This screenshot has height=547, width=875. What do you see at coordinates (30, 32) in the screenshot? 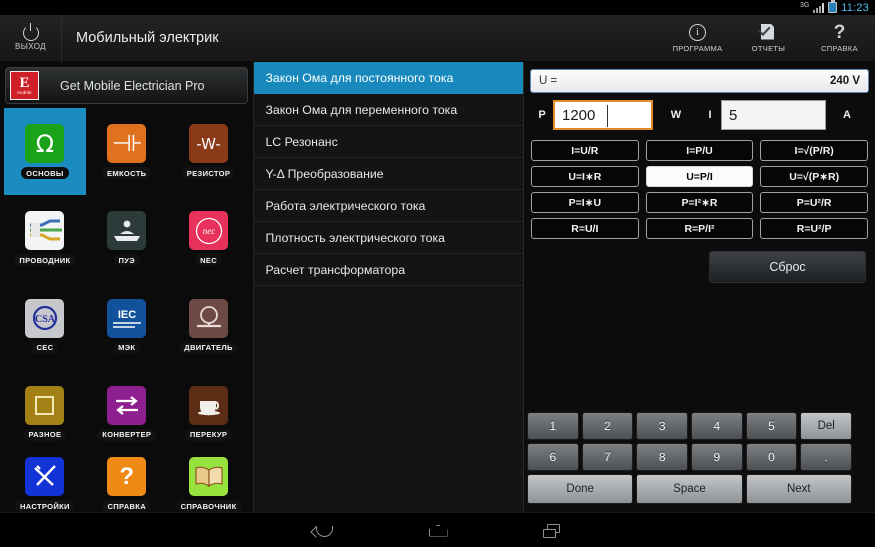
I see `power-icon` at bounding box center [30, 32].